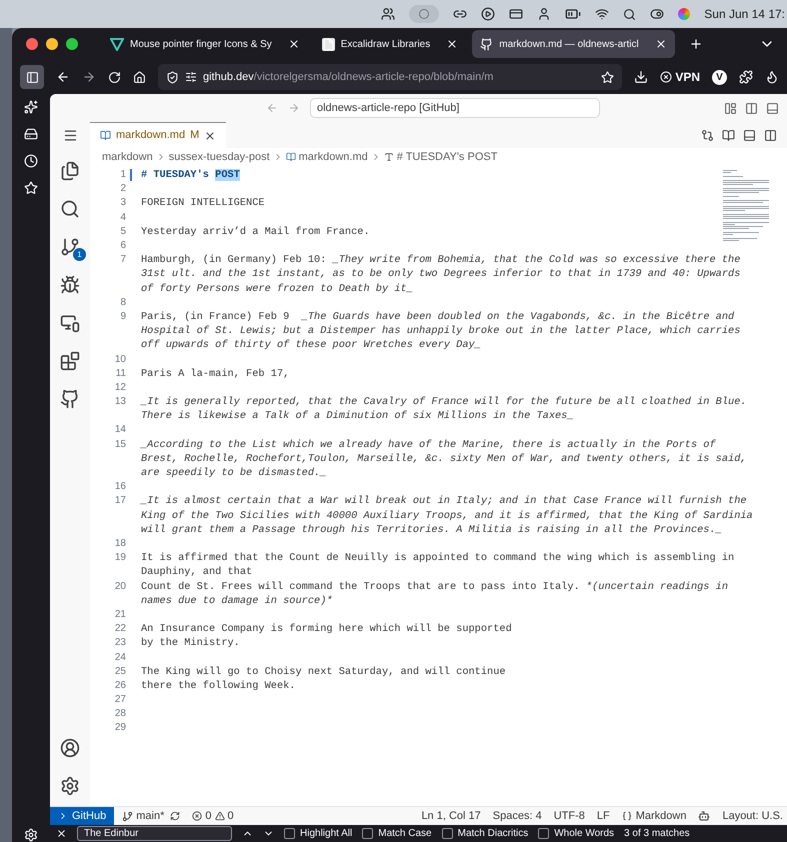  Describe the element at coordinates (120, 714) in the screenshot. I see `line-number: 28` at that location.